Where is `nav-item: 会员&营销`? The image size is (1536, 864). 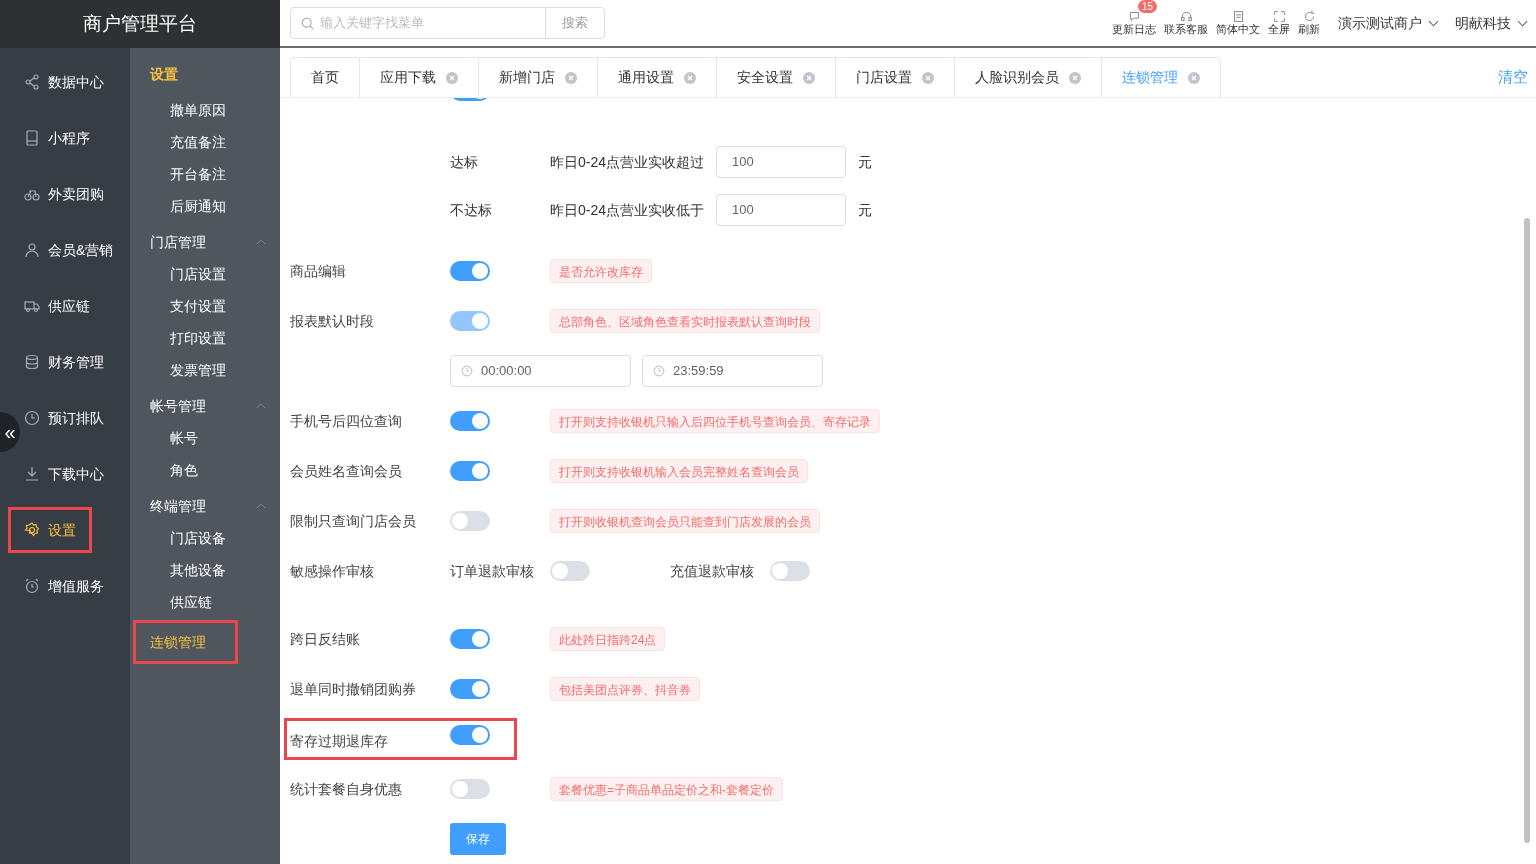 nav-item: 会员&营销 is located at coordinates (70, 250).